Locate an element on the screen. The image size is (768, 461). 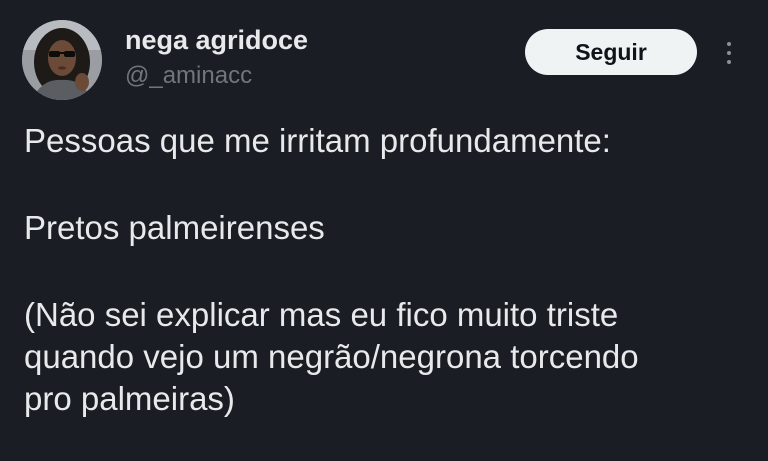
tweet-line: quando vejo um negrão/negrona torcendo is located at coordinates (331, 356).